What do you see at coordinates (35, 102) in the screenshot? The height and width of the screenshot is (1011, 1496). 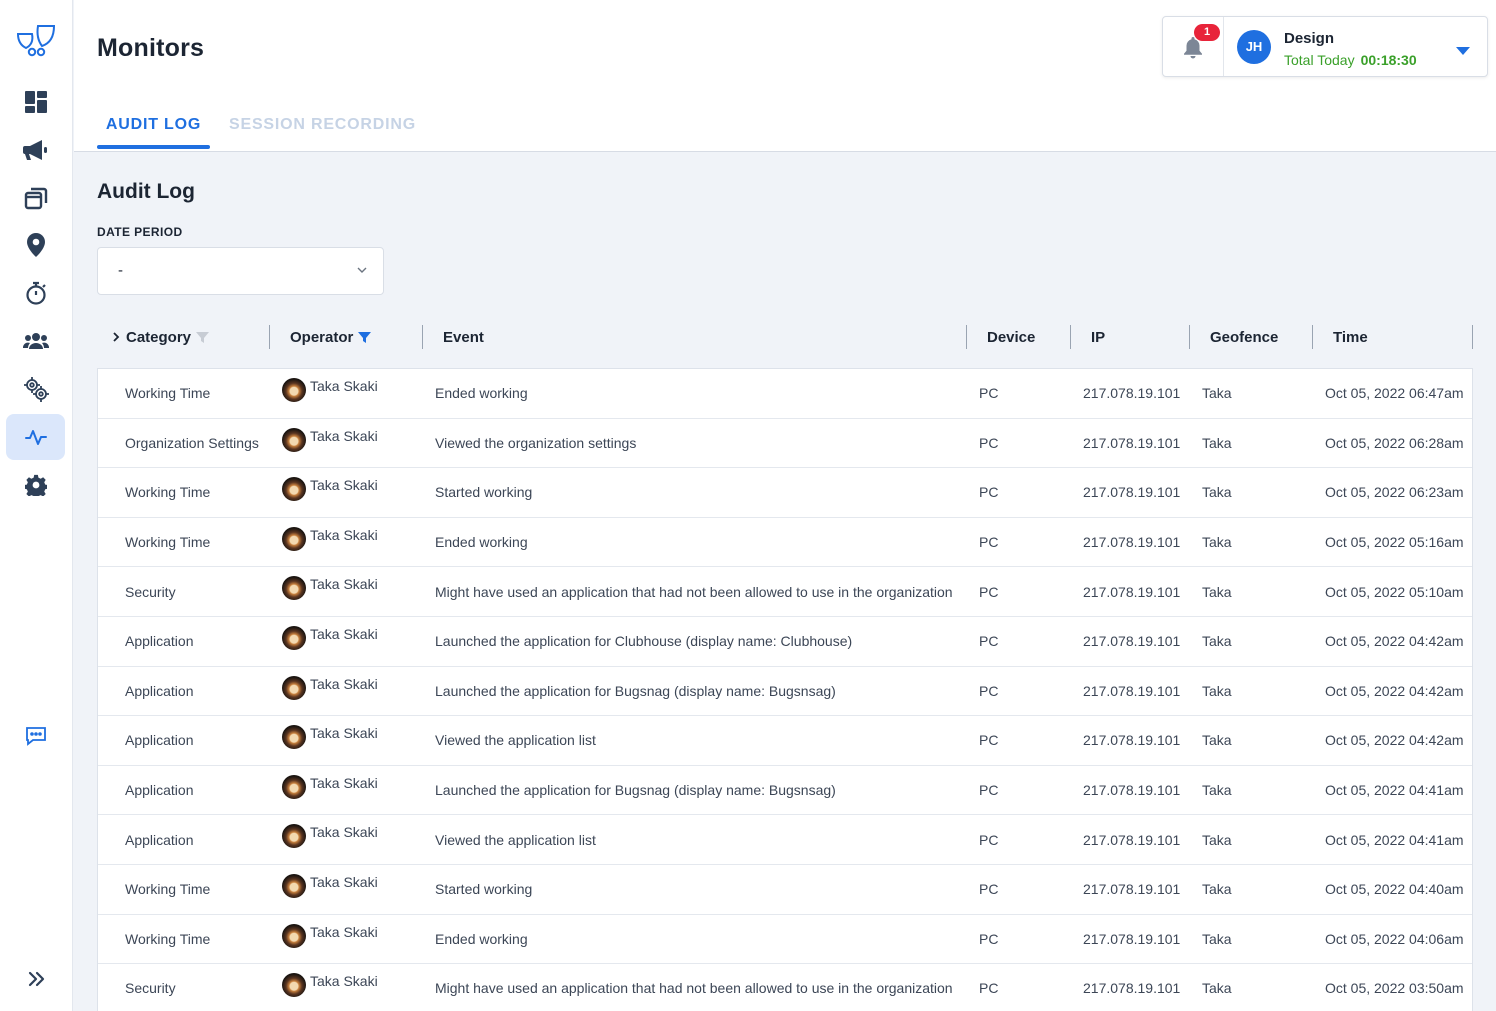 I see `dashboard-icon` at bounding box center [35, 102].